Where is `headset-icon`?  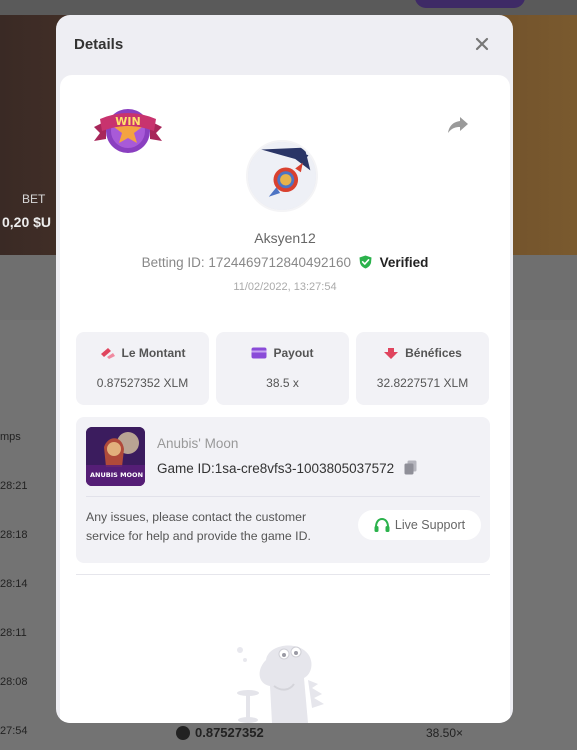 headset-icon is located at coordinates (382, 524).